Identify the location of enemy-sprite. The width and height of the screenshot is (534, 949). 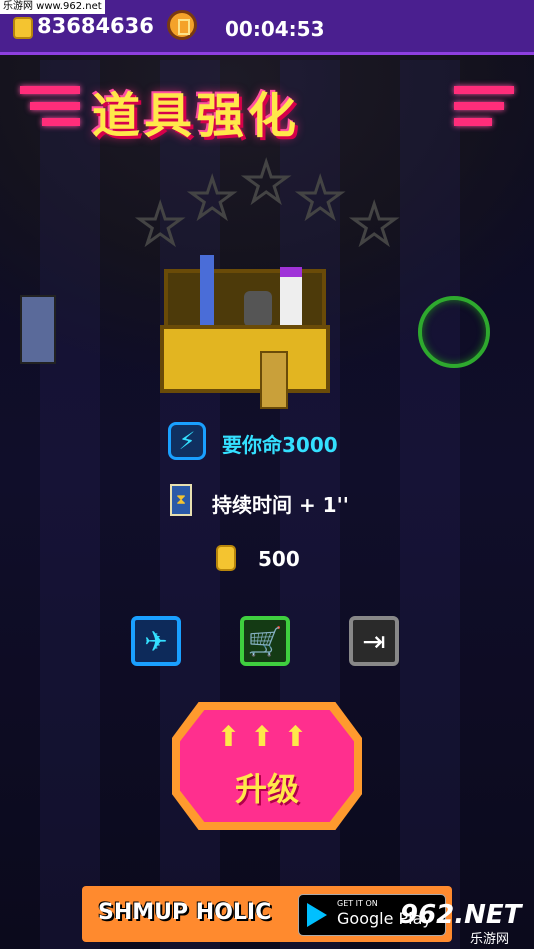
(38, 329).